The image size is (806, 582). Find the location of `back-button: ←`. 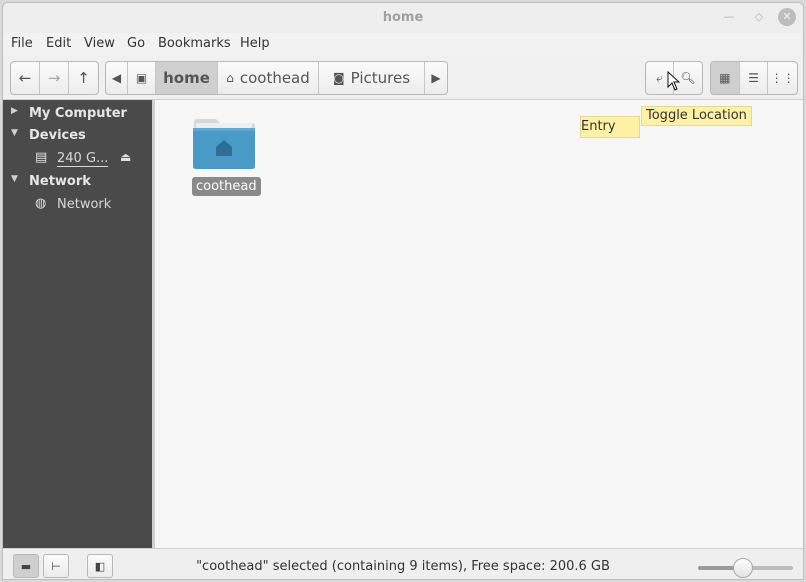

back-button: ← is located at coordinates (25, 78).